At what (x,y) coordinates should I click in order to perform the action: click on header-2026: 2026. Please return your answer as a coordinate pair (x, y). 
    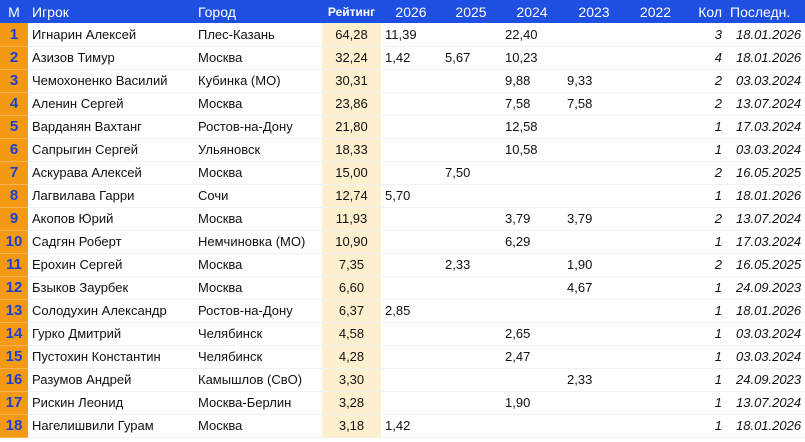
    Looking at the image, I should click on (411, 11).